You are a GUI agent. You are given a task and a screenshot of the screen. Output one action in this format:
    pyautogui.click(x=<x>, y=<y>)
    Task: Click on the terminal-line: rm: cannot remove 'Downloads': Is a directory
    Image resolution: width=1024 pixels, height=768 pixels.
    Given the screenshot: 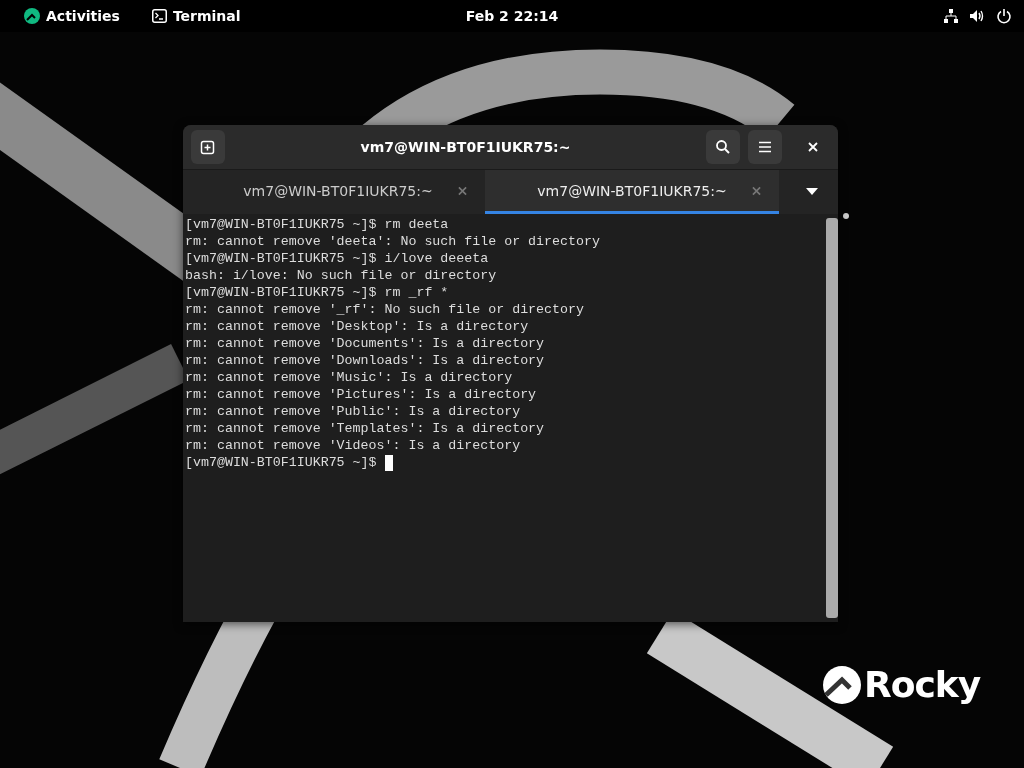 What is the action you would take?
    pyautogui.click(x=365, y=360)
    